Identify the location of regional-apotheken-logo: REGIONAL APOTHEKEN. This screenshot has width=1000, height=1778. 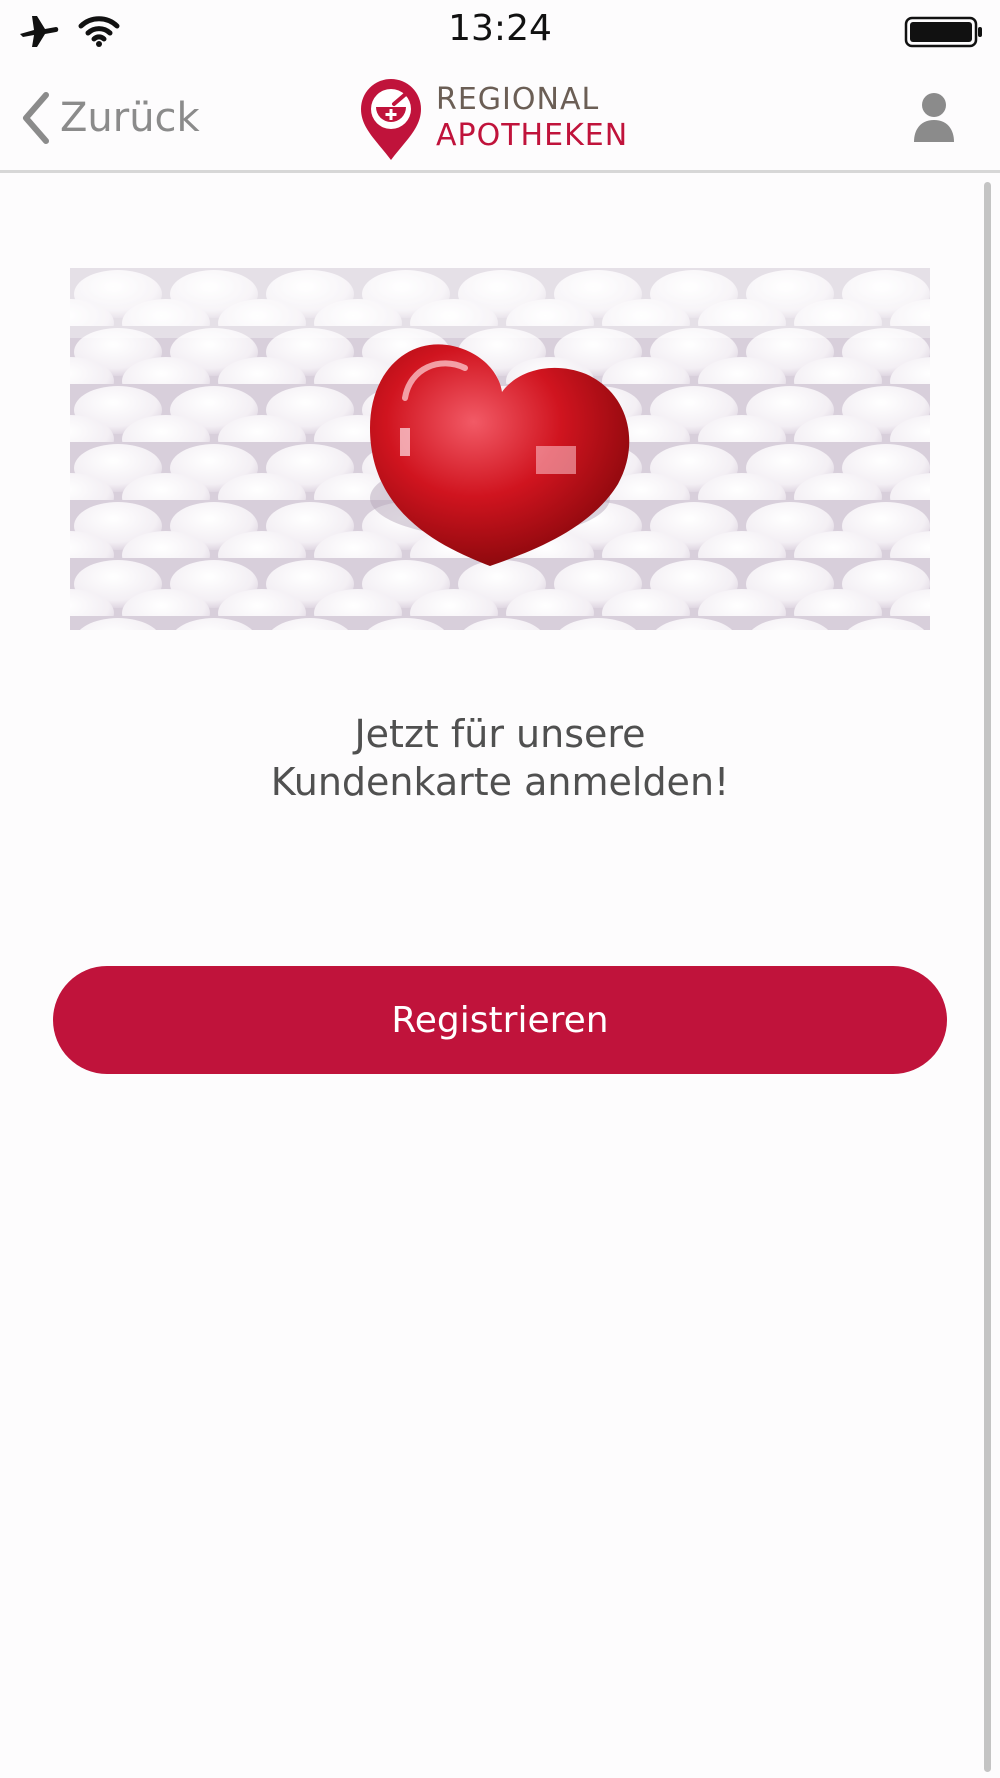
(503, 119).